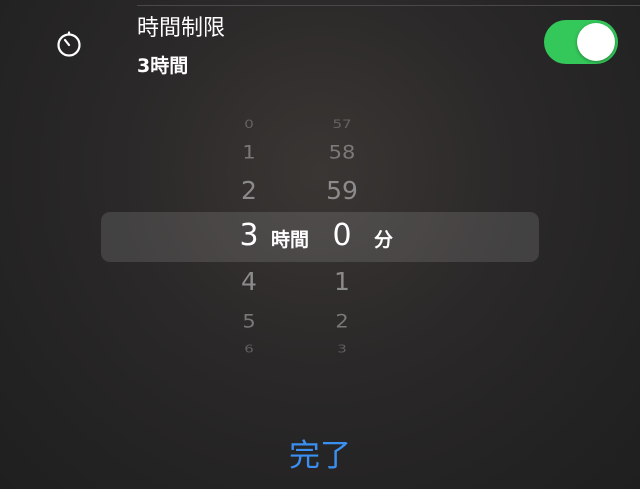 The height and width of the screenshot is (489, 640). What do you see at coordinates (249, 349) in the screenshot?
I see `hour-option: 6` at bounding box center [249, 349].